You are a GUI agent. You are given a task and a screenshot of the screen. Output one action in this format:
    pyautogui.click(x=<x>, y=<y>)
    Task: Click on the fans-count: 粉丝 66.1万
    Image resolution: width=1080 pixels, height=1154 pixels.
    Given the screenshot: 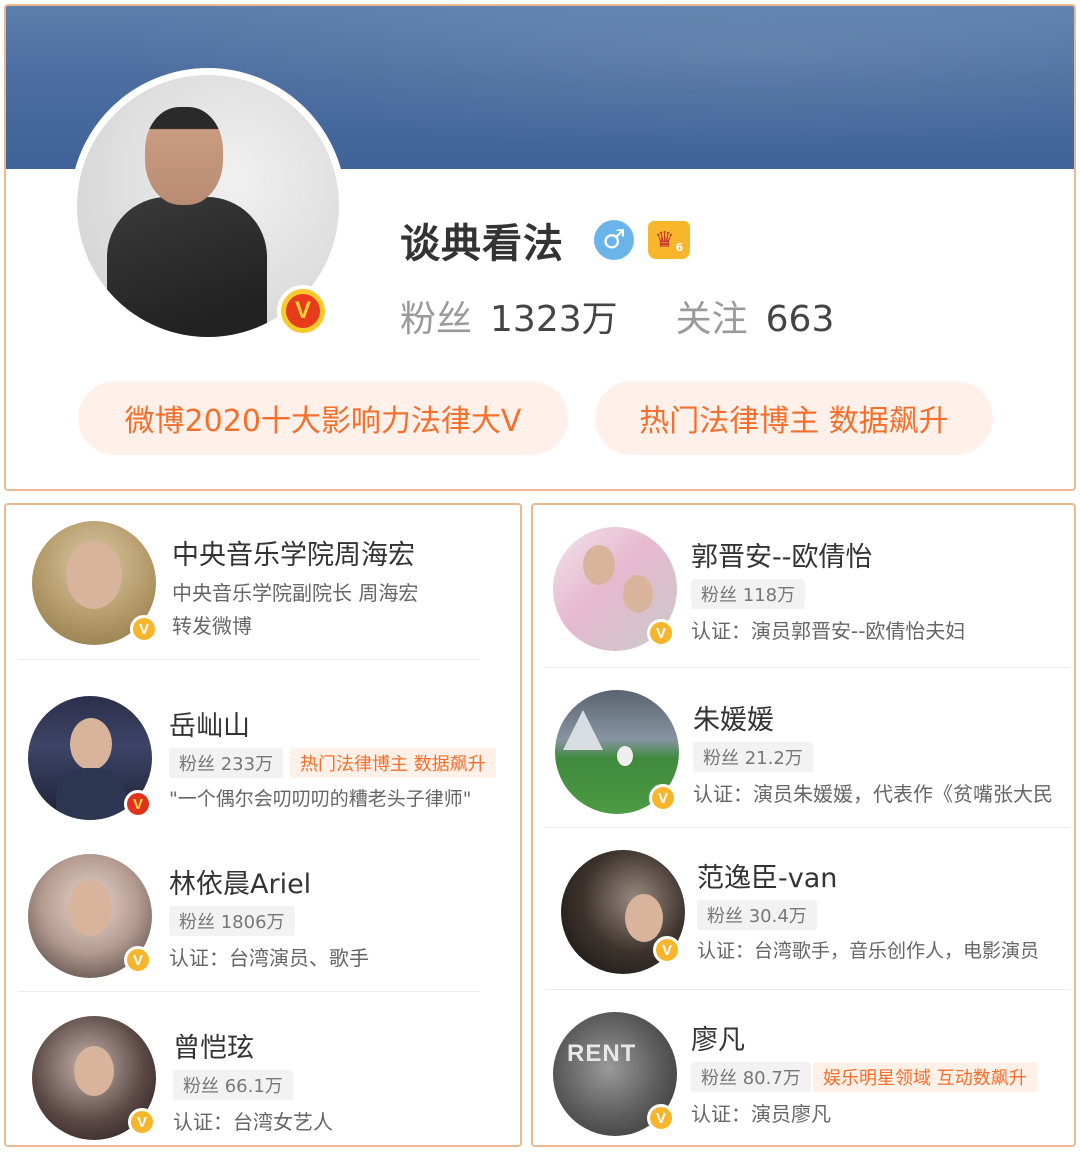 What is the action you would take?
    pyautogui.click(x=233, y=1085)
    